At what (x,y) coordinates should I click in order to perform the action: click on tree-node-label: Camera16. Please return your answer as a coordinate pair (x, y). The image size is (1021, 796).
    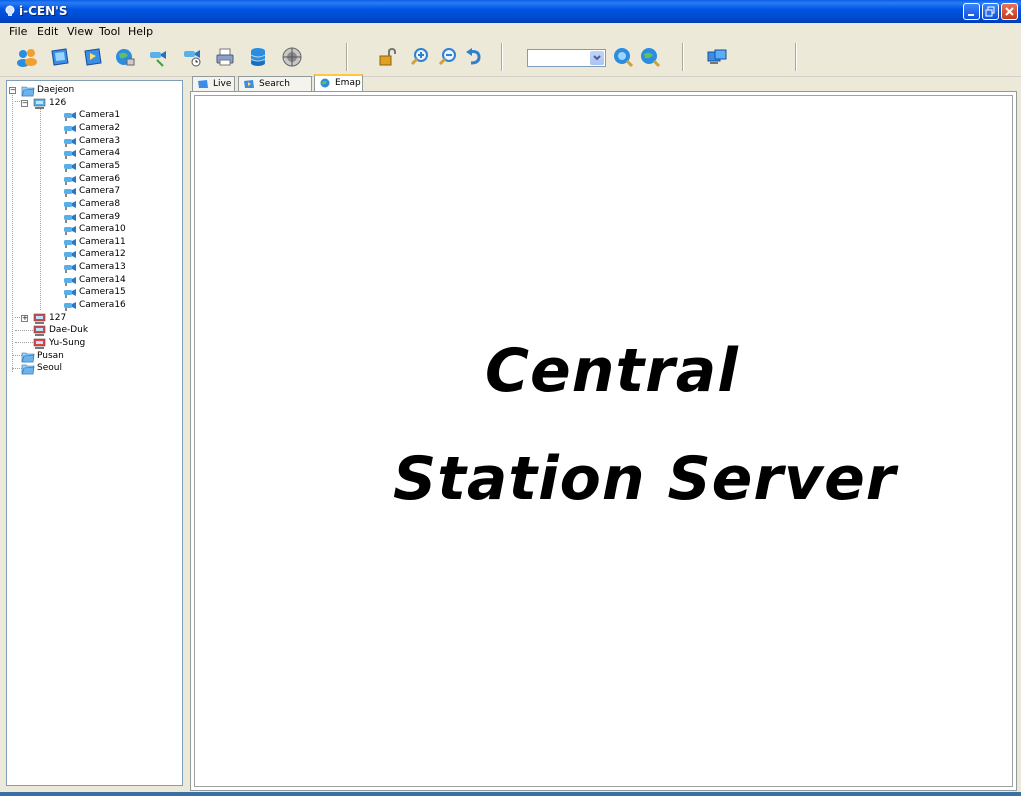
    Looking at the image, I should click on (102, 305).